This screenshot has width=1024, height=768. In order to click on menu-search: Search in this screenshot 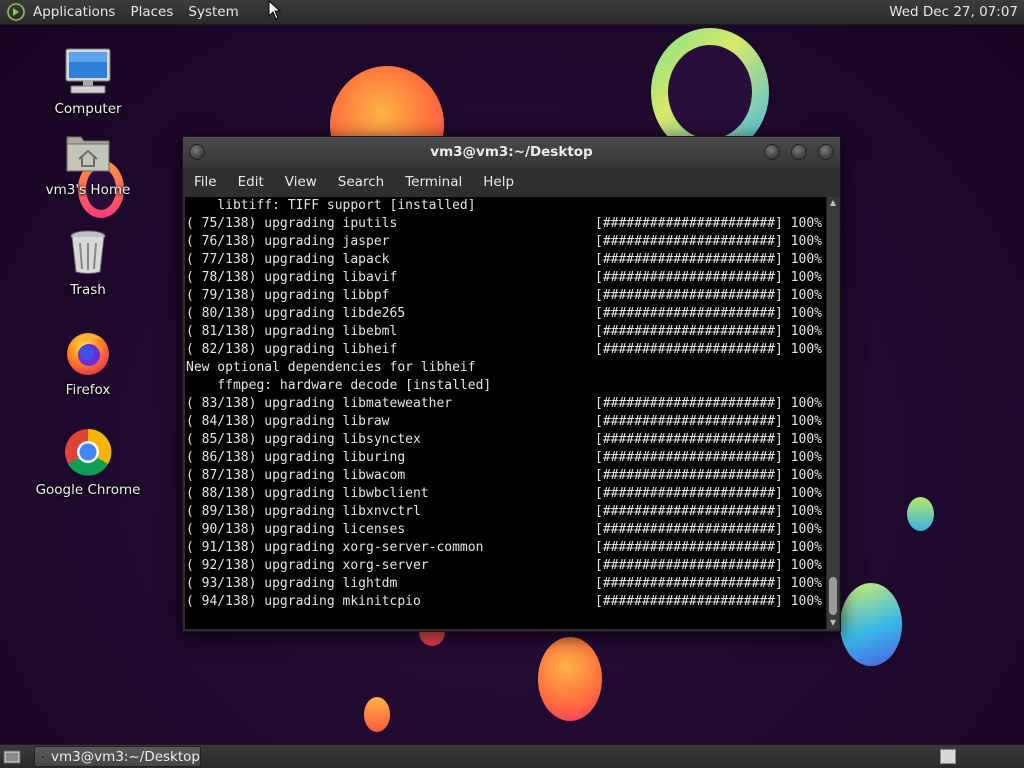, I will do `click(361, 182)`.